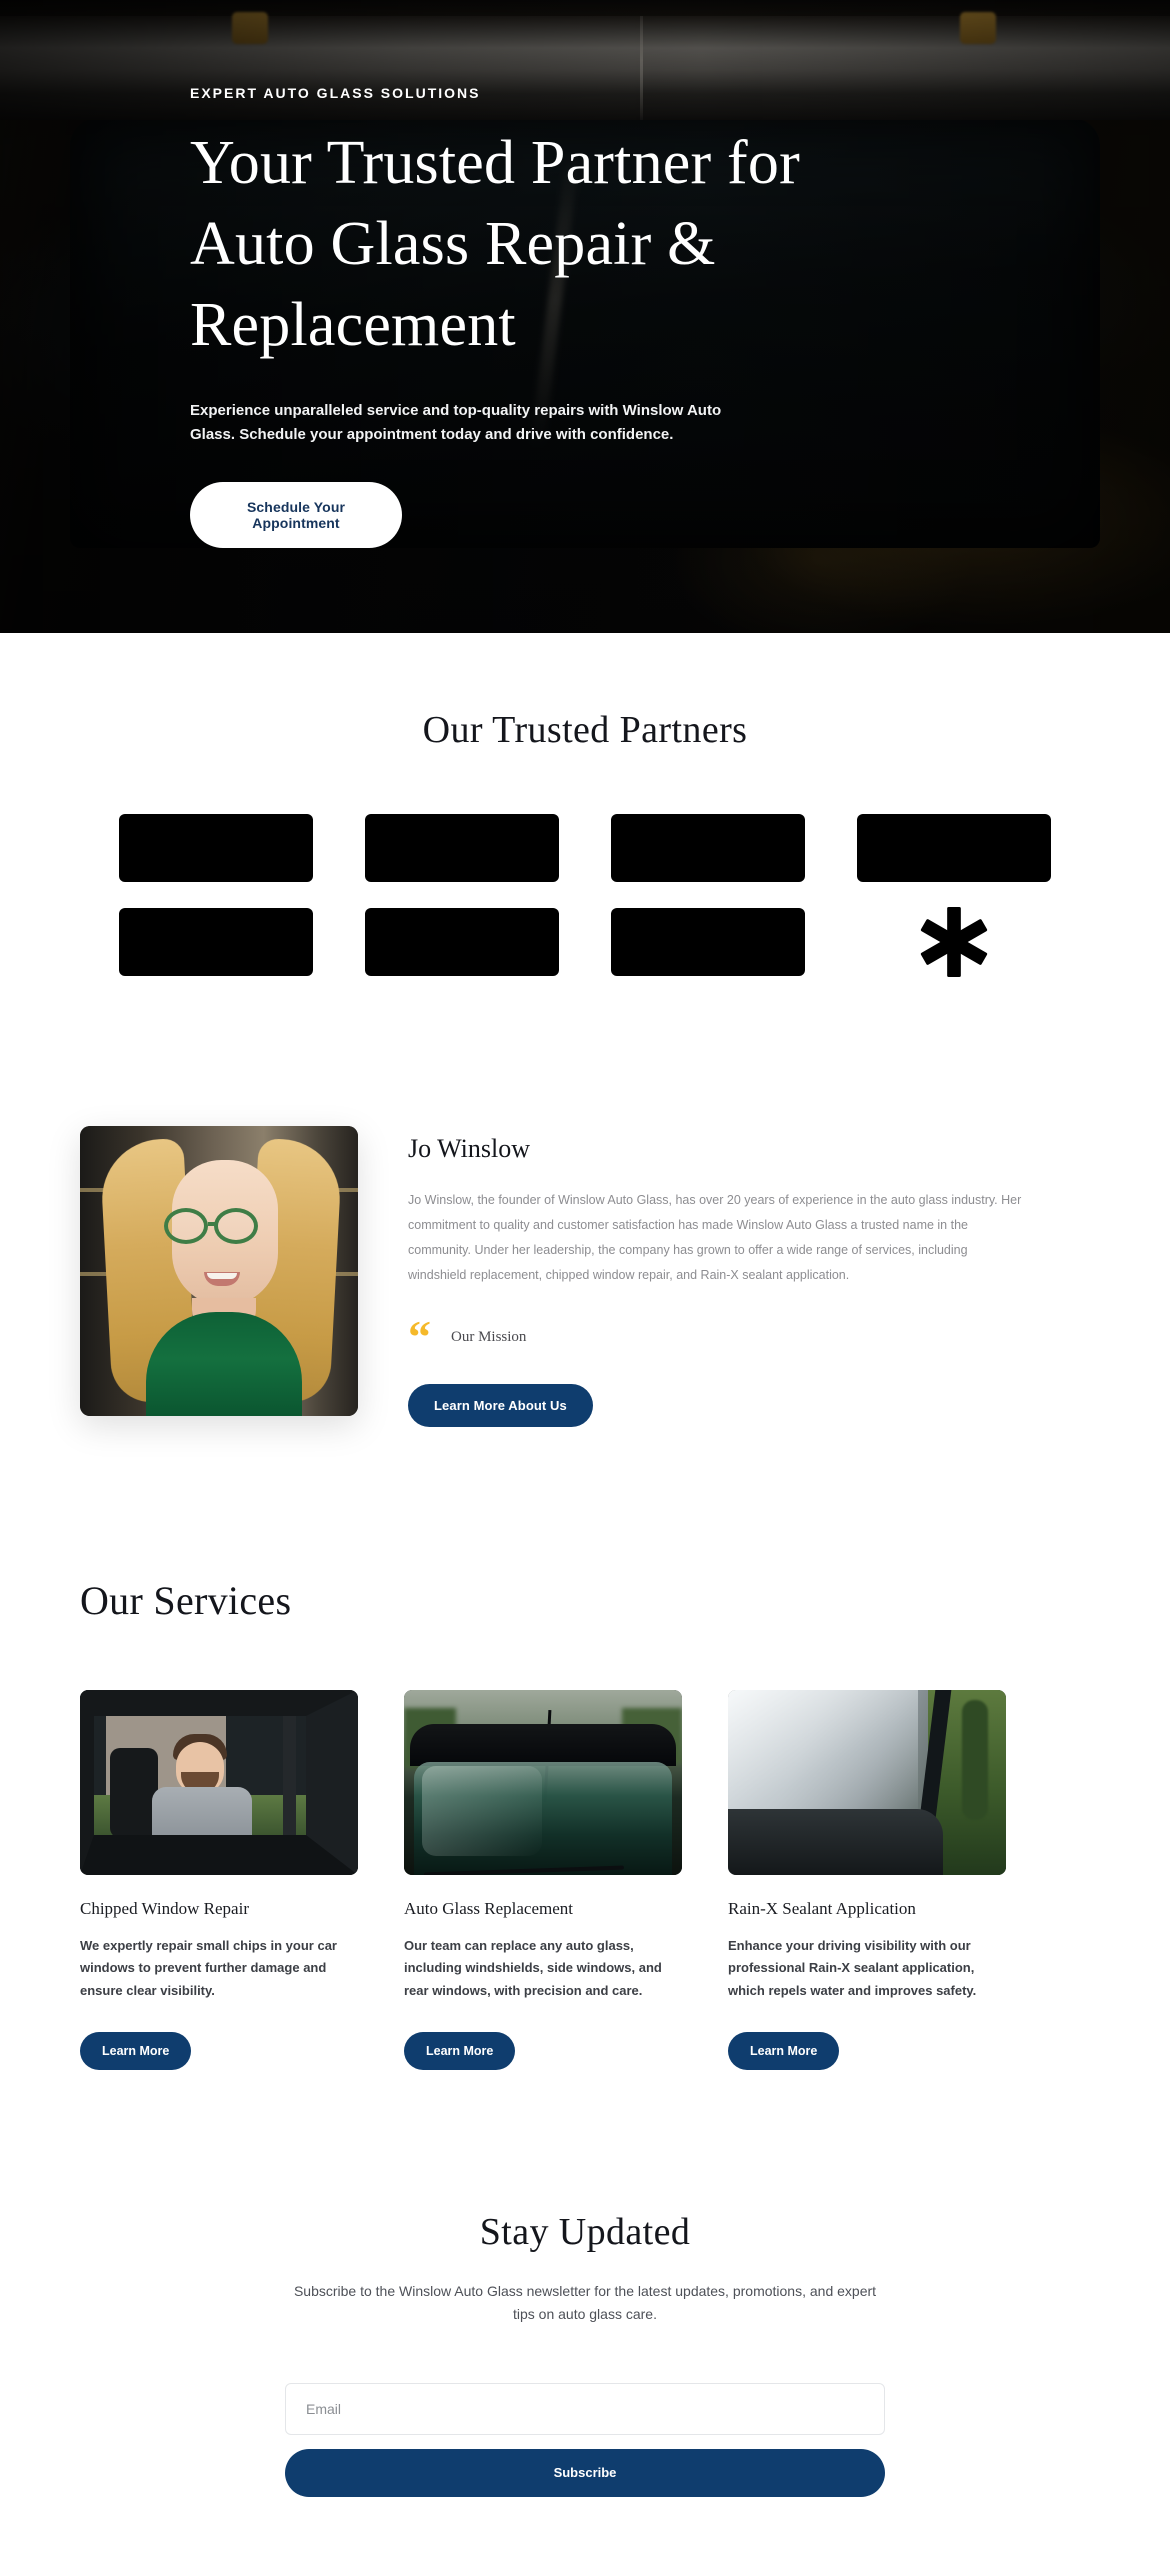 Image resolution: width=1170 pixels, height=2571 pixels. I want to click on service-image-chipped-window-repair, so click(219, 1783).